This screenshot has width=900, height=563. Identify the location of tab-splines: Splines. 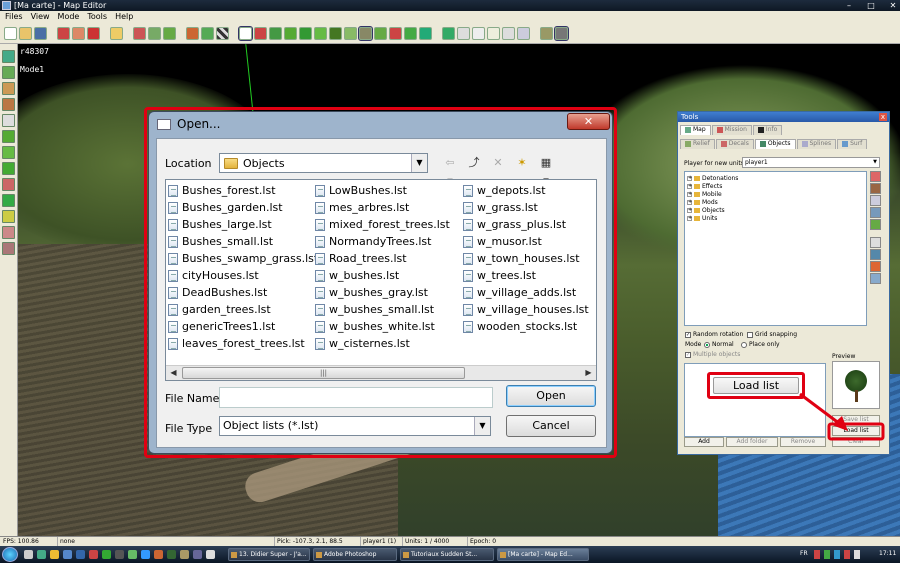
(816, 143).